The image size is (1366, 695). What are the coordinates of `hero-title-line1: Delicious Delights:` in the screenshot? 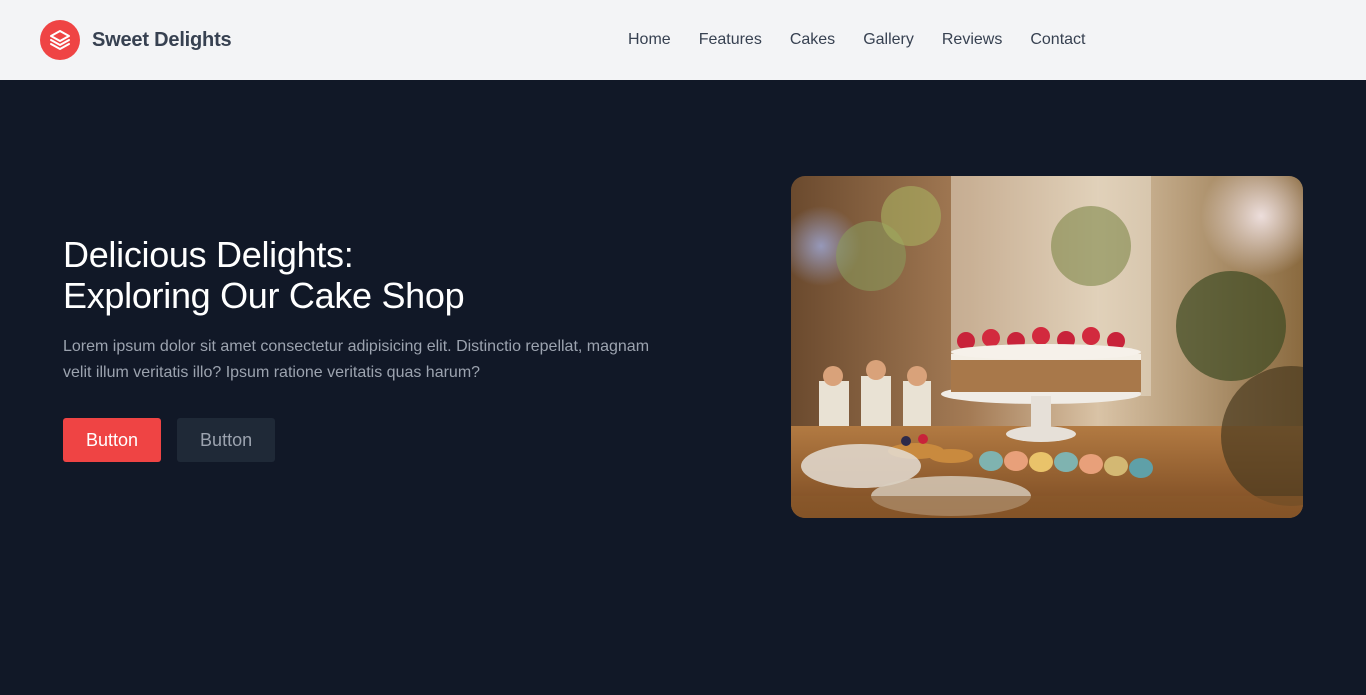 It's located at (208, 254).